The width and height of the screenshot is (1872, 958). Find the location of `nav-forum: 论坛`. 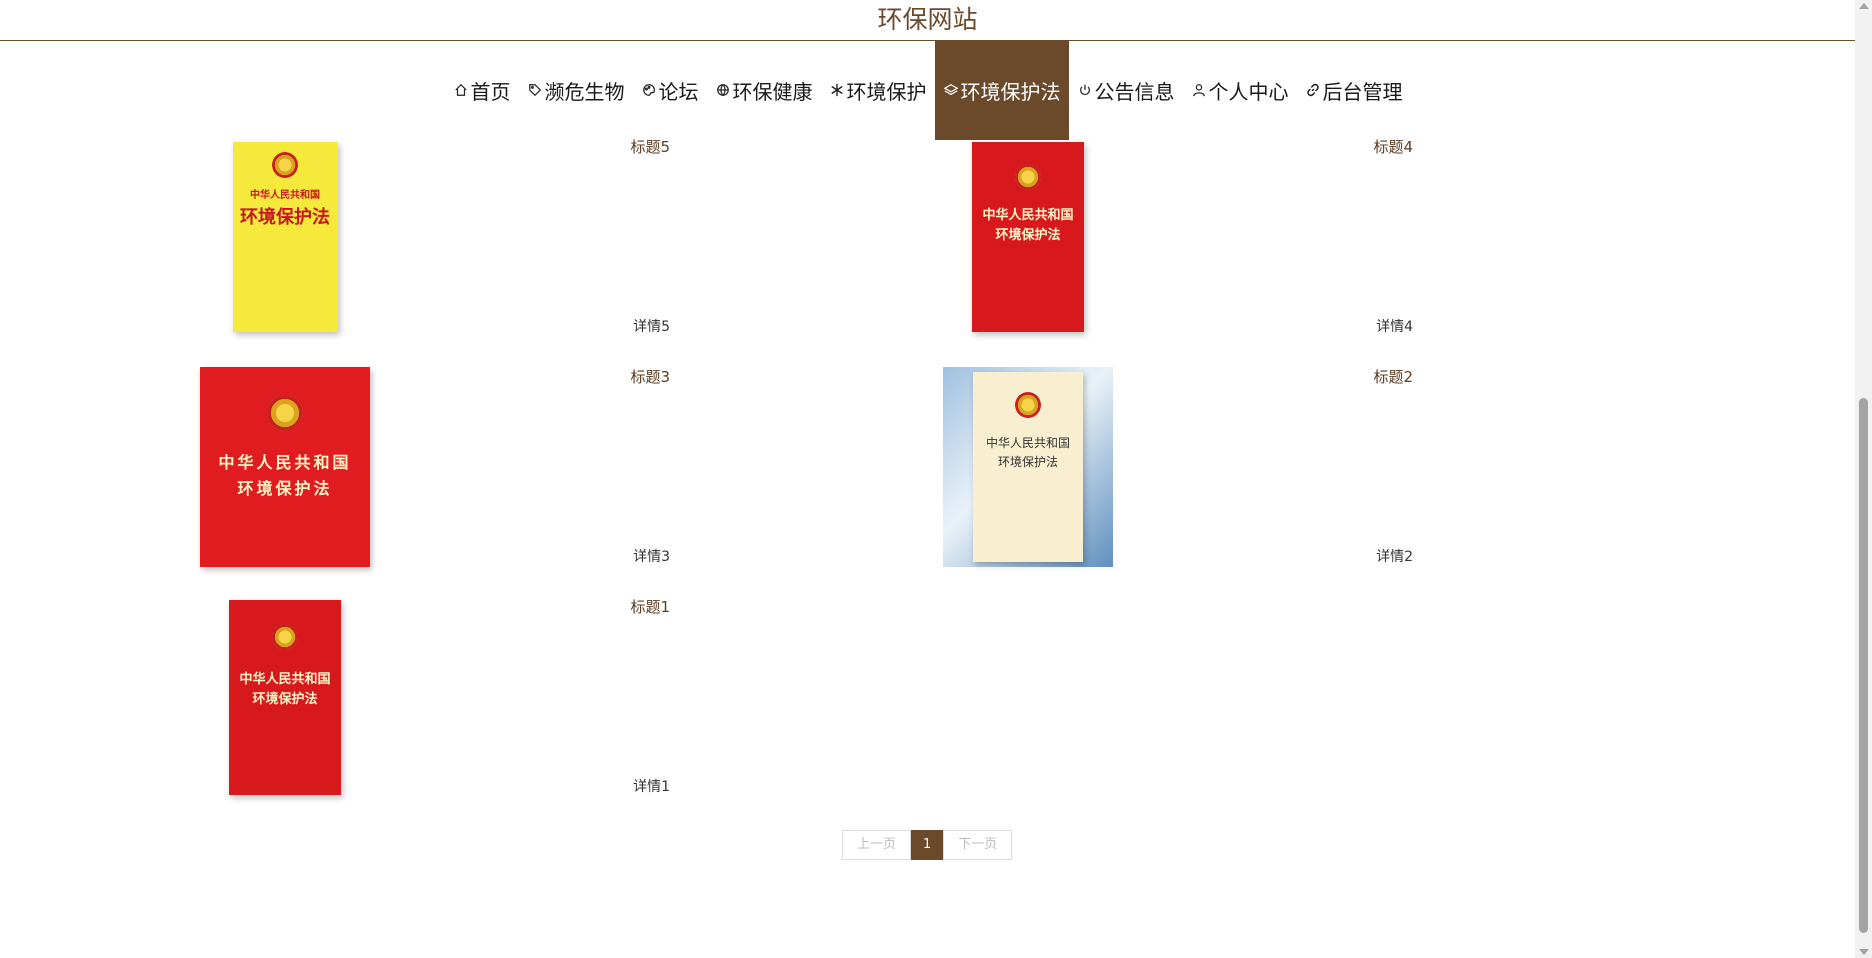

nav-forum: 论坛 is located at coordinates (670, 90).